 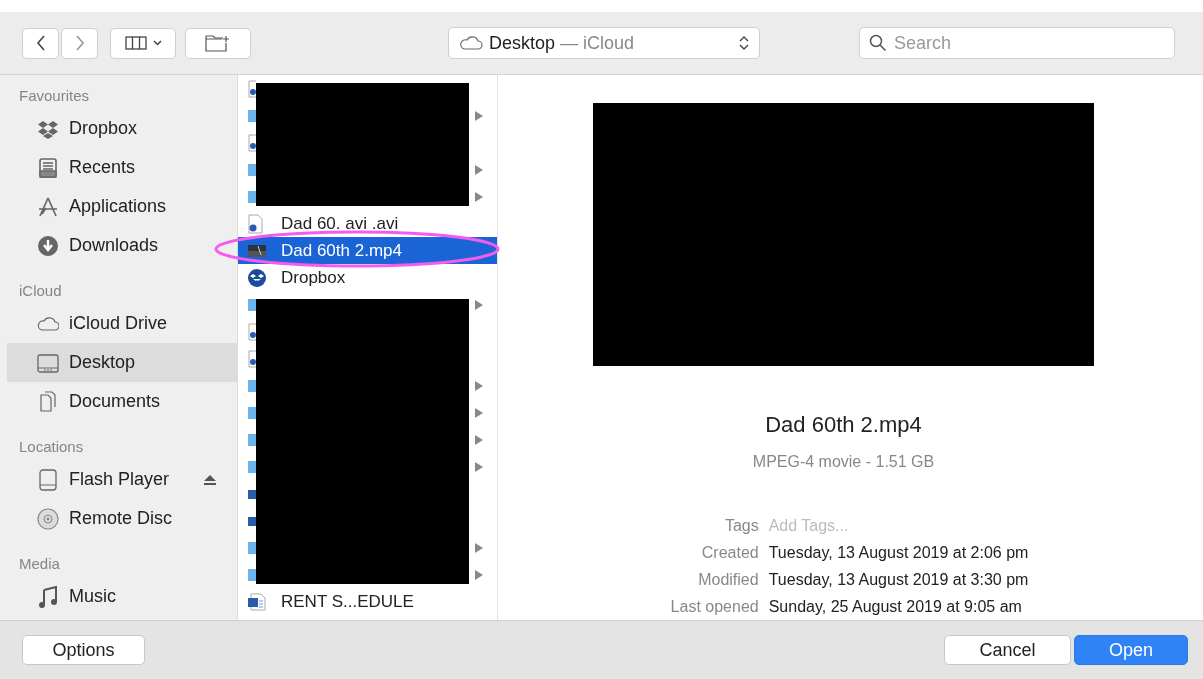 I want to click on file-info: MPEG-4 movie - 1.51 GB, so click(x=843, y=462).